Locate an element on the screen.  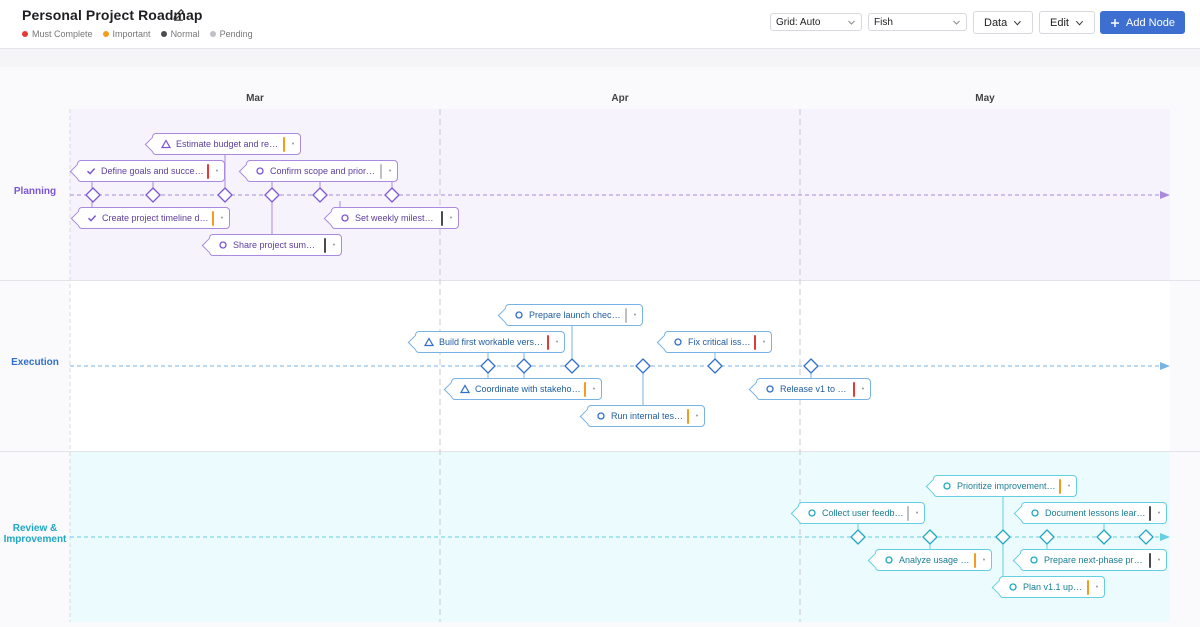
task-node-document-lessons: Document lessons learned • is located at coordinates (1094, 513).